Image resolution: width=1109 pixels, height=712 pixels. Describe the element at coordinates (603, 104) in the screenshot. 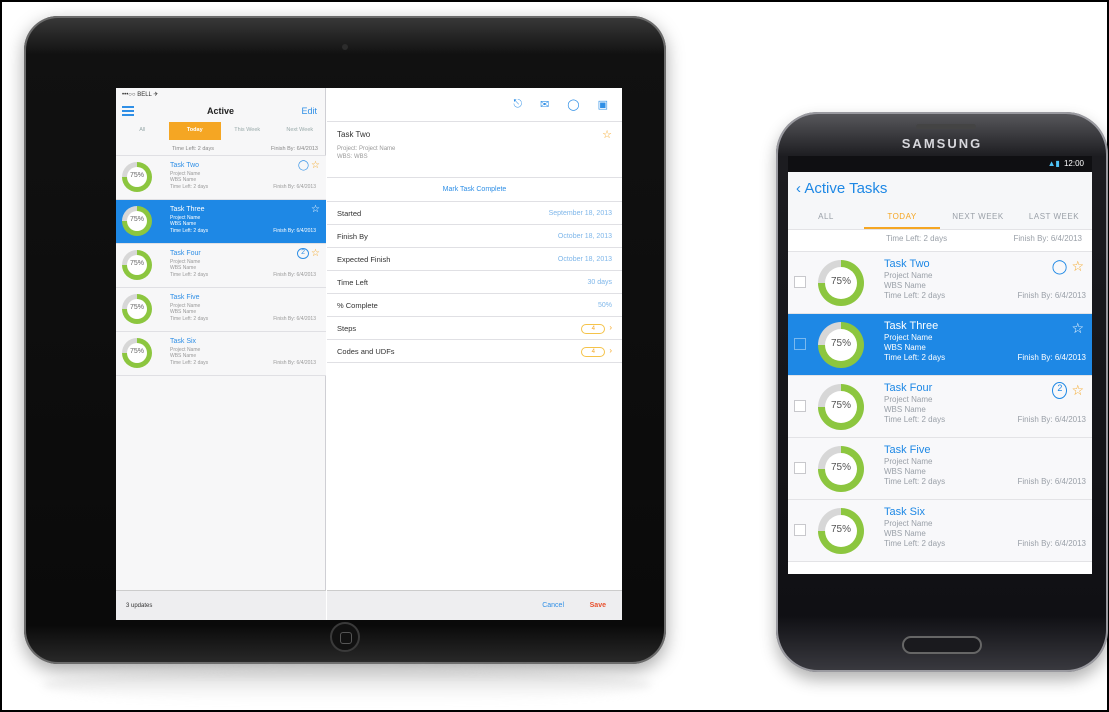

I see `camera-icon: ▣` at that location.